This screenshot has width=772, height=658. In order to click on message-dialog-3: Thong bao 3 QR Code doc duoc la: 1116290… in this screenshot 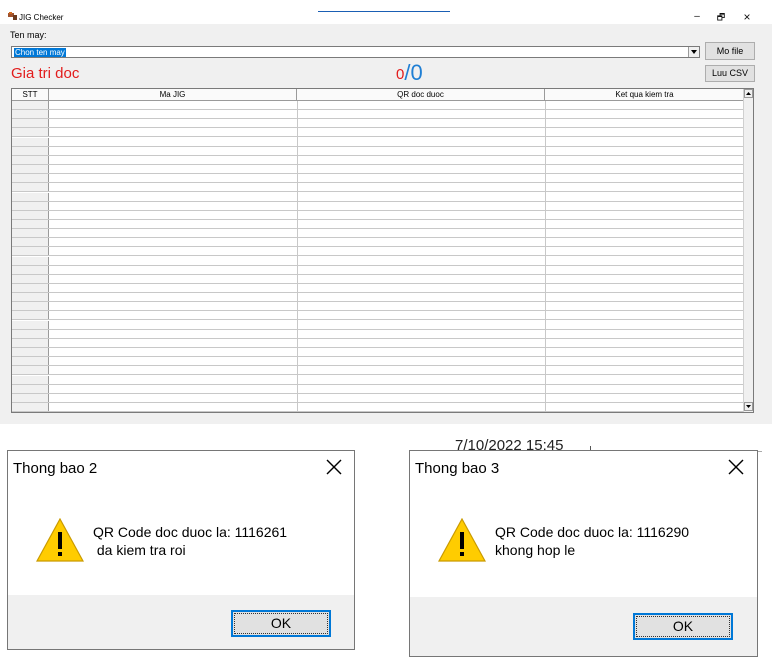, I will do `click(583, 553)`.